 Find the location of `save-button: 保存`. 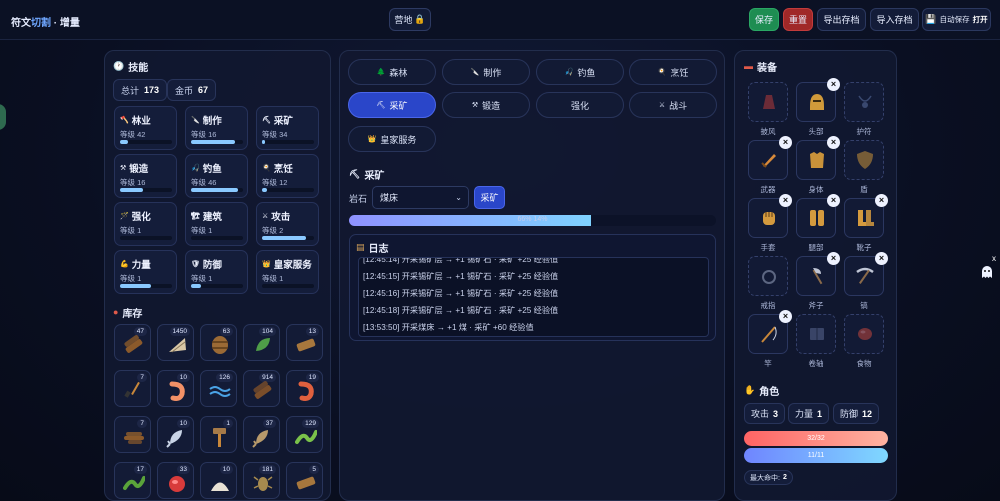

save-button: 保存 is located at coordinates (764, 19).